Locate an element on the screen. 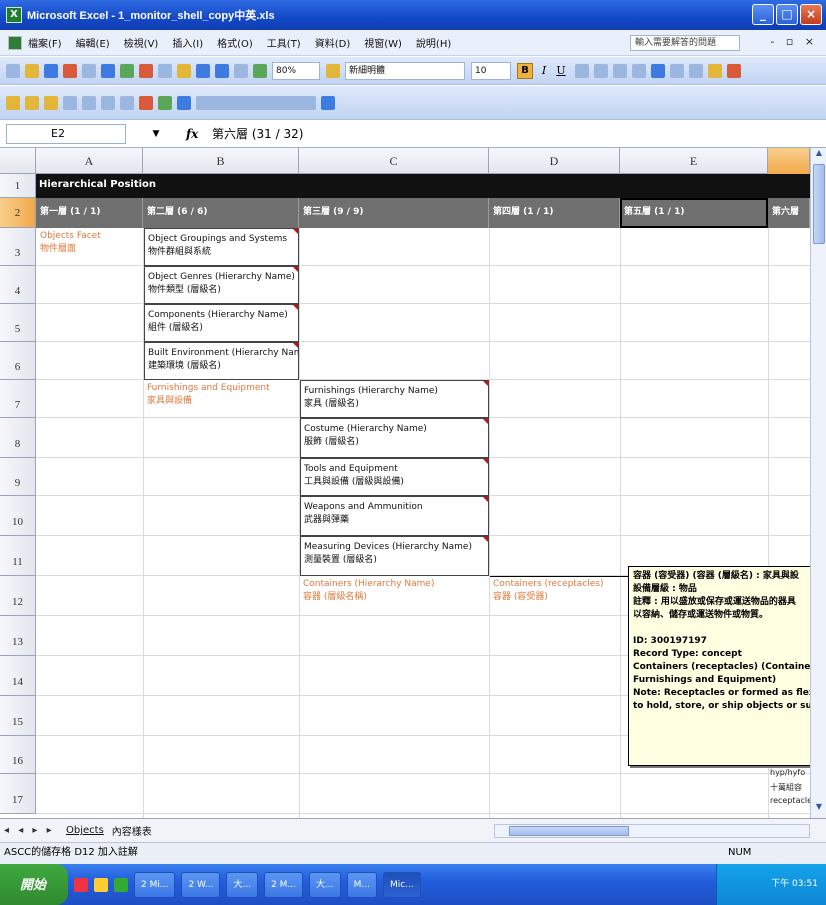  print-preview-icon is located at coordinates (108, 70).